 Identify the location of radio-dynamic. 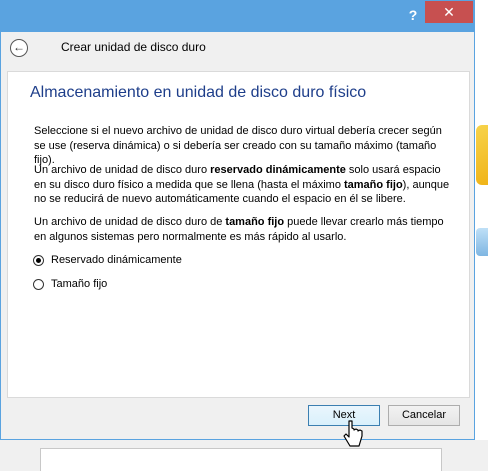
(38, 260).